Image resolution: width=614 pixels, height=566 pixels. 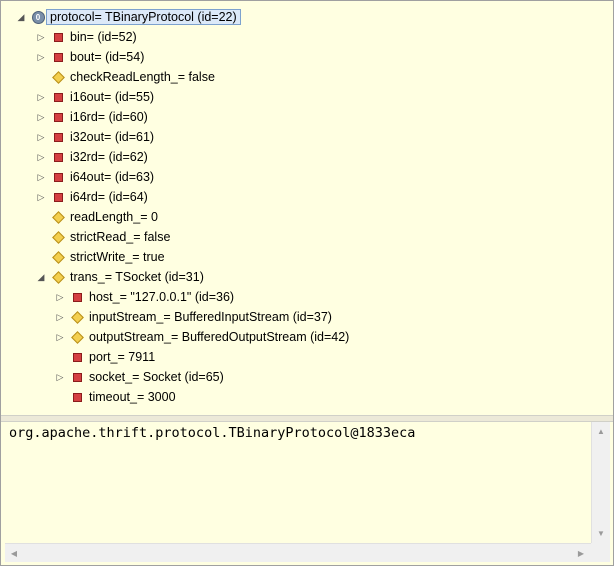 I want to click on tree-item-label: strictRead_= false, so click(x=120, y=237).